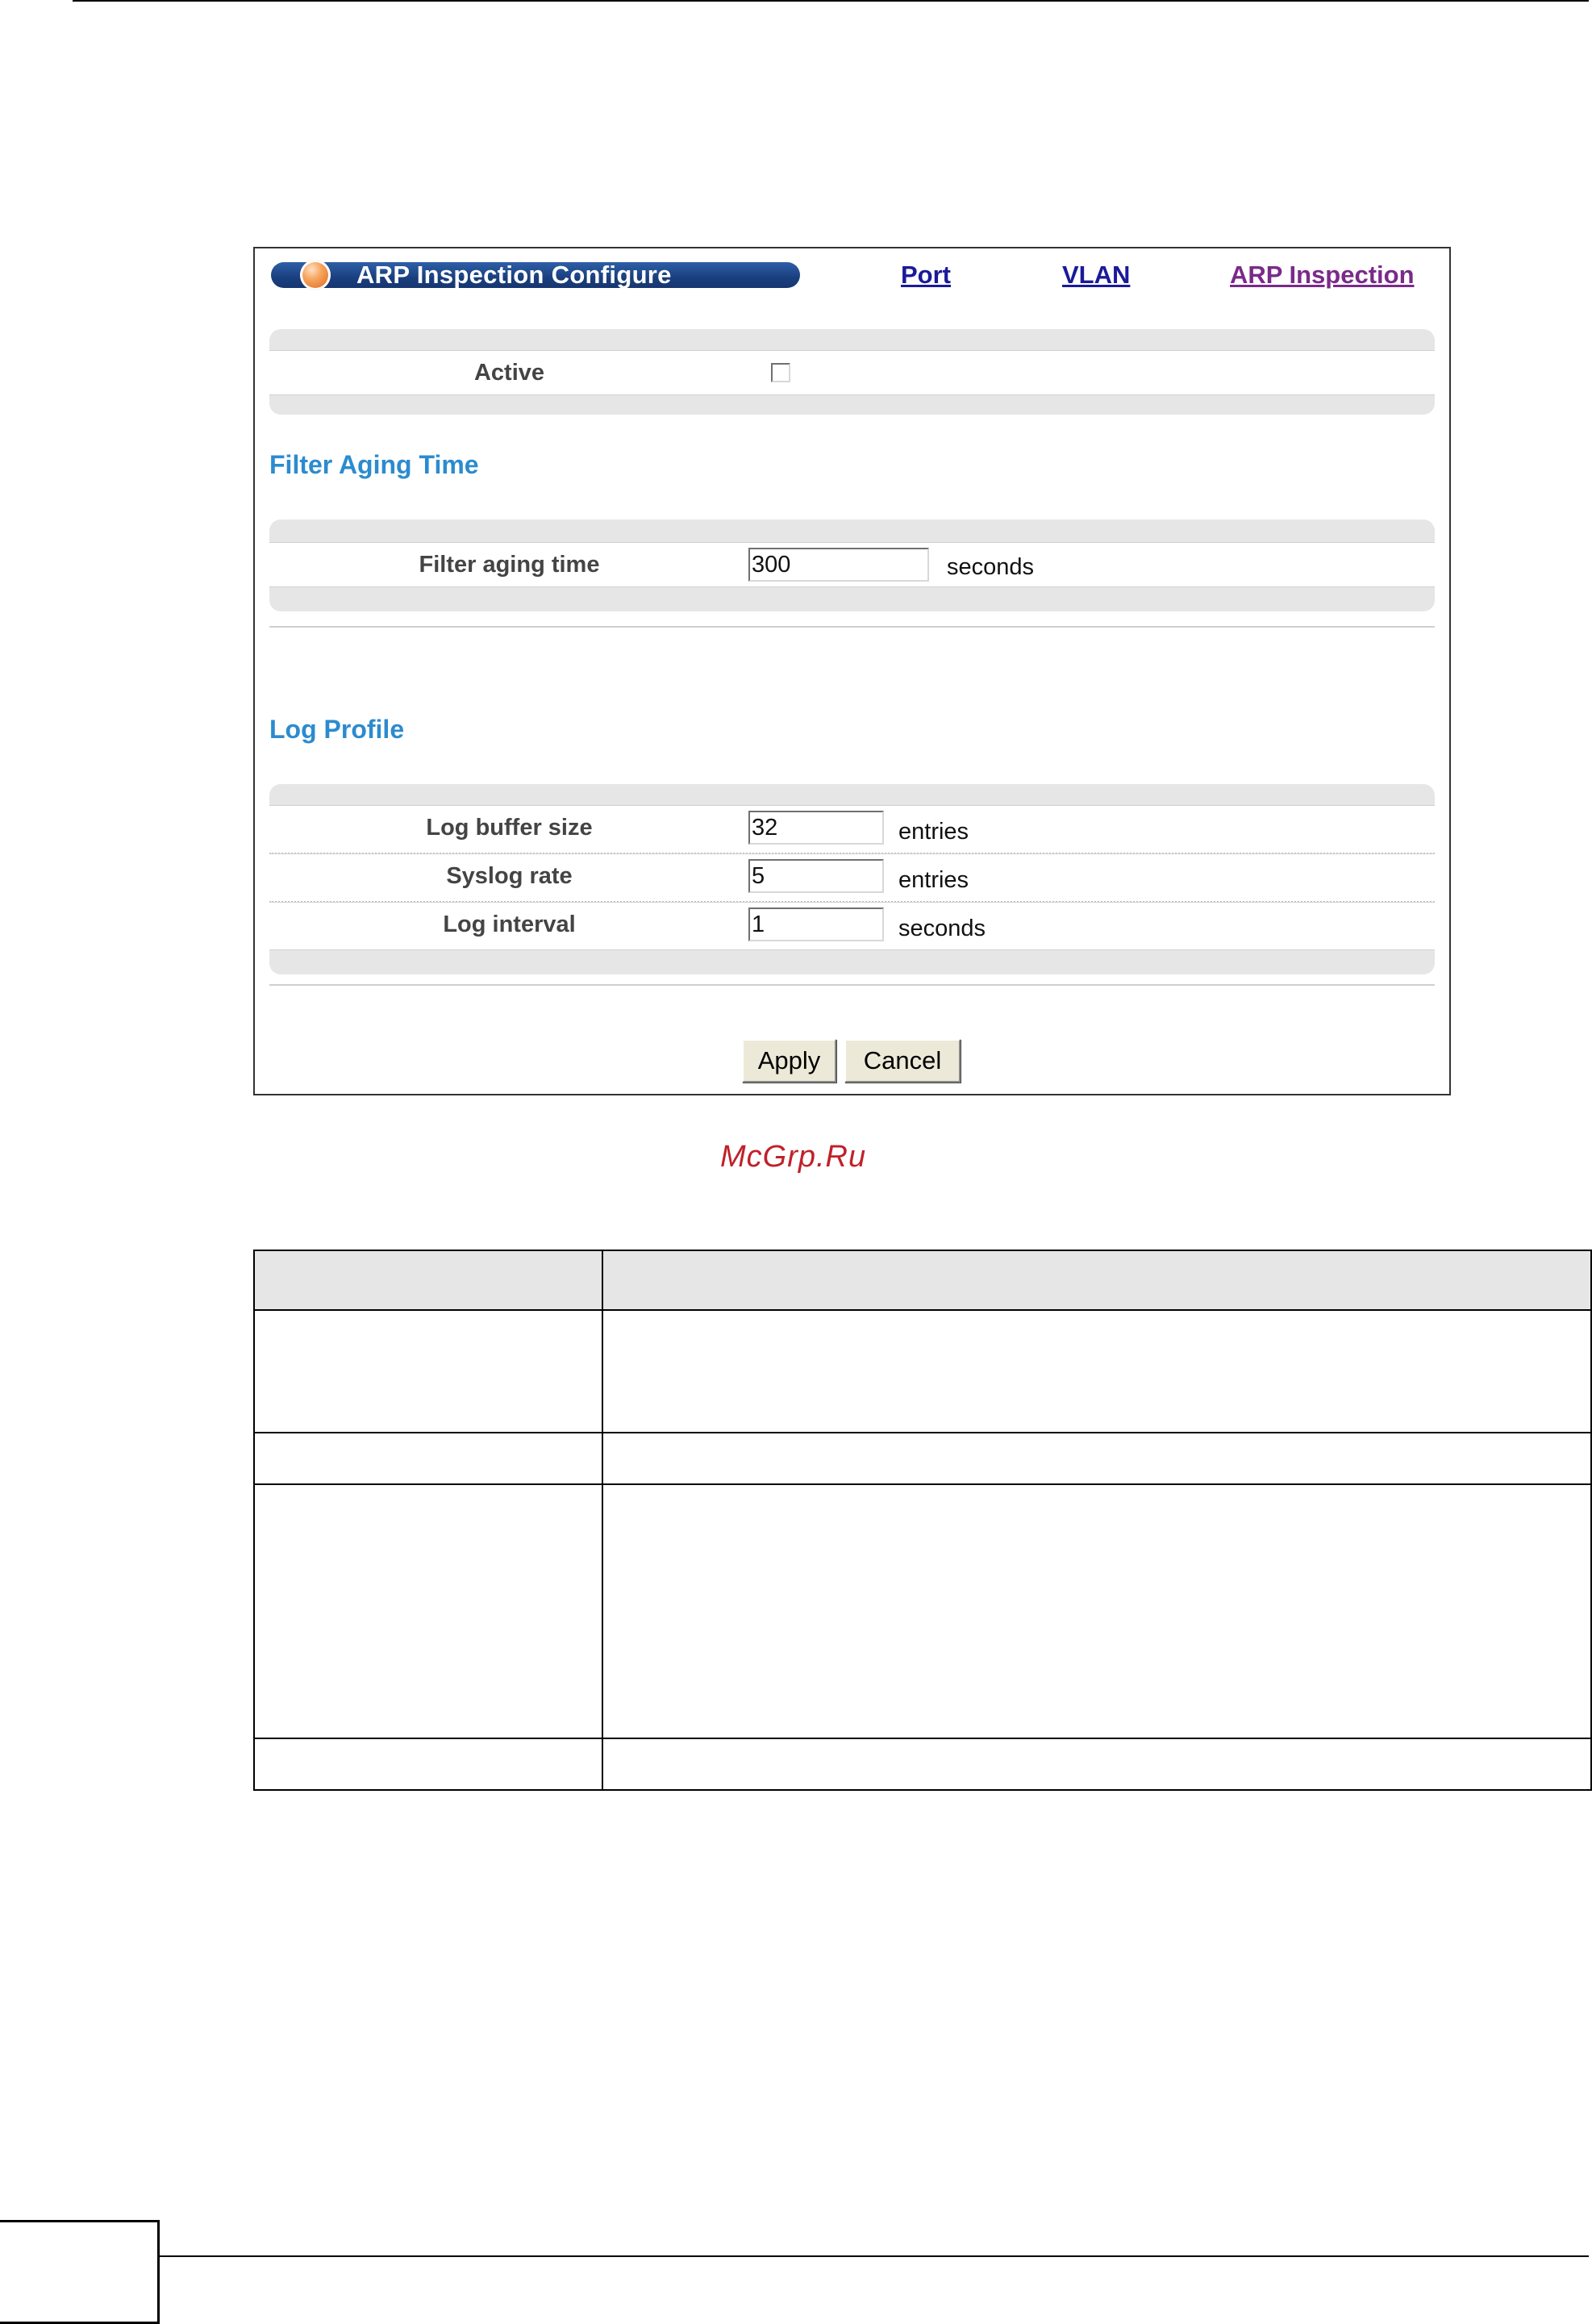  I want to click on syslog-rate-row: Syslog rate entries, so click(852, 878).